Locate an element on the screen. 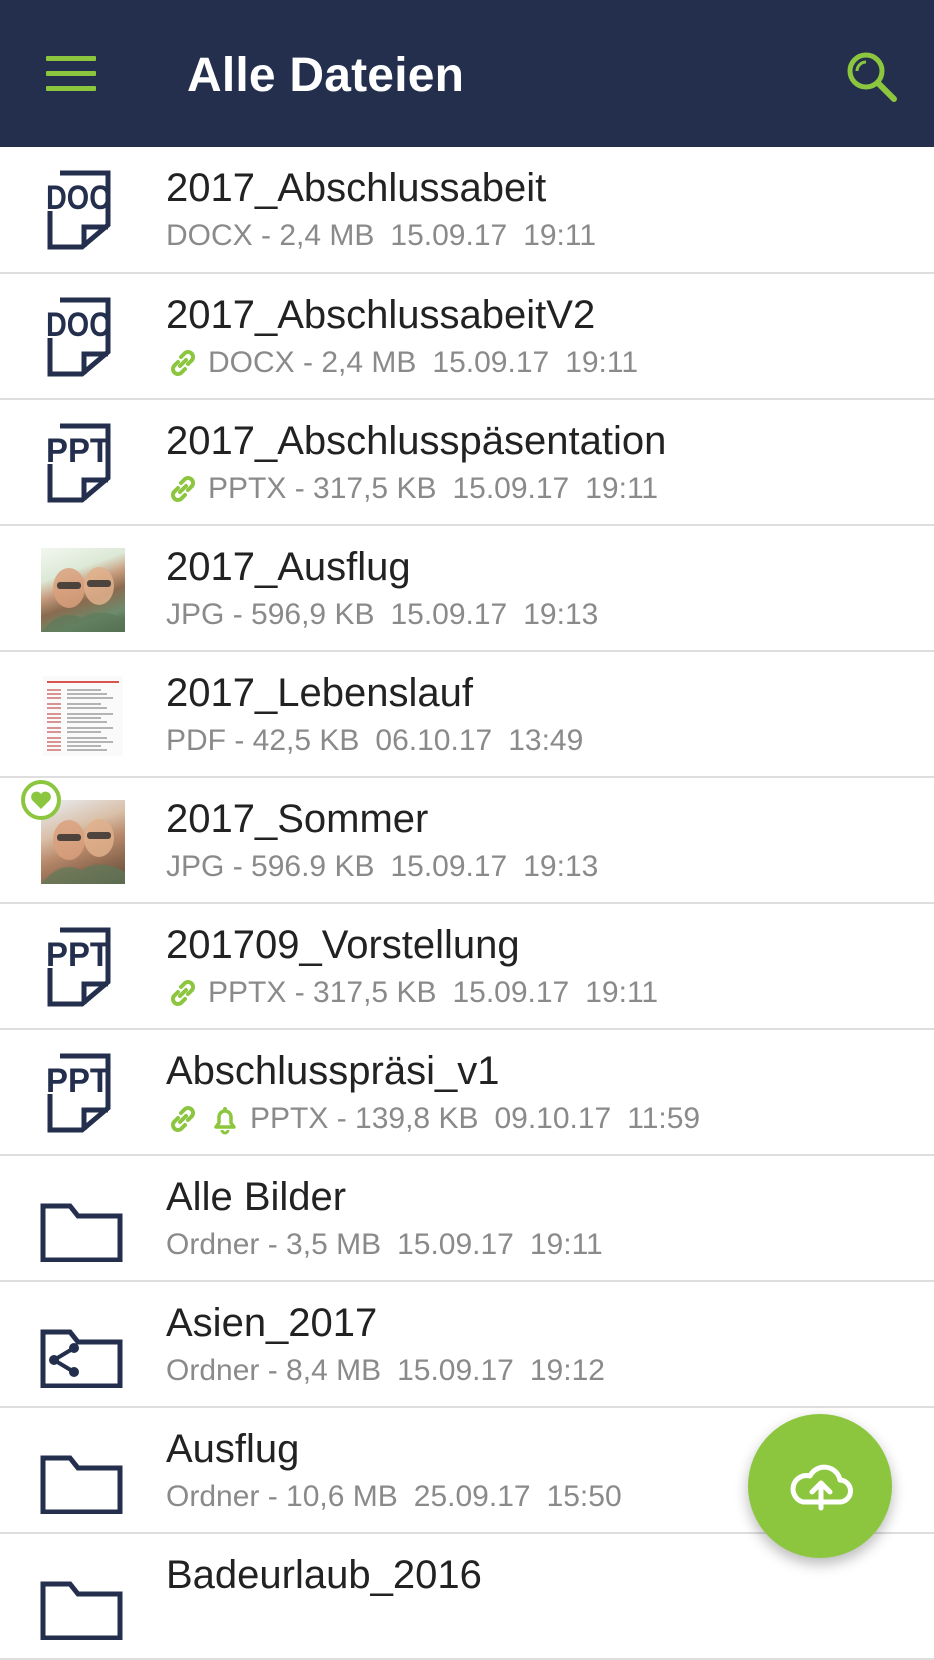  file-meta: Ordner - 10,6 MB 25.09.17 15:50 is located at coordinates (394, 1497).